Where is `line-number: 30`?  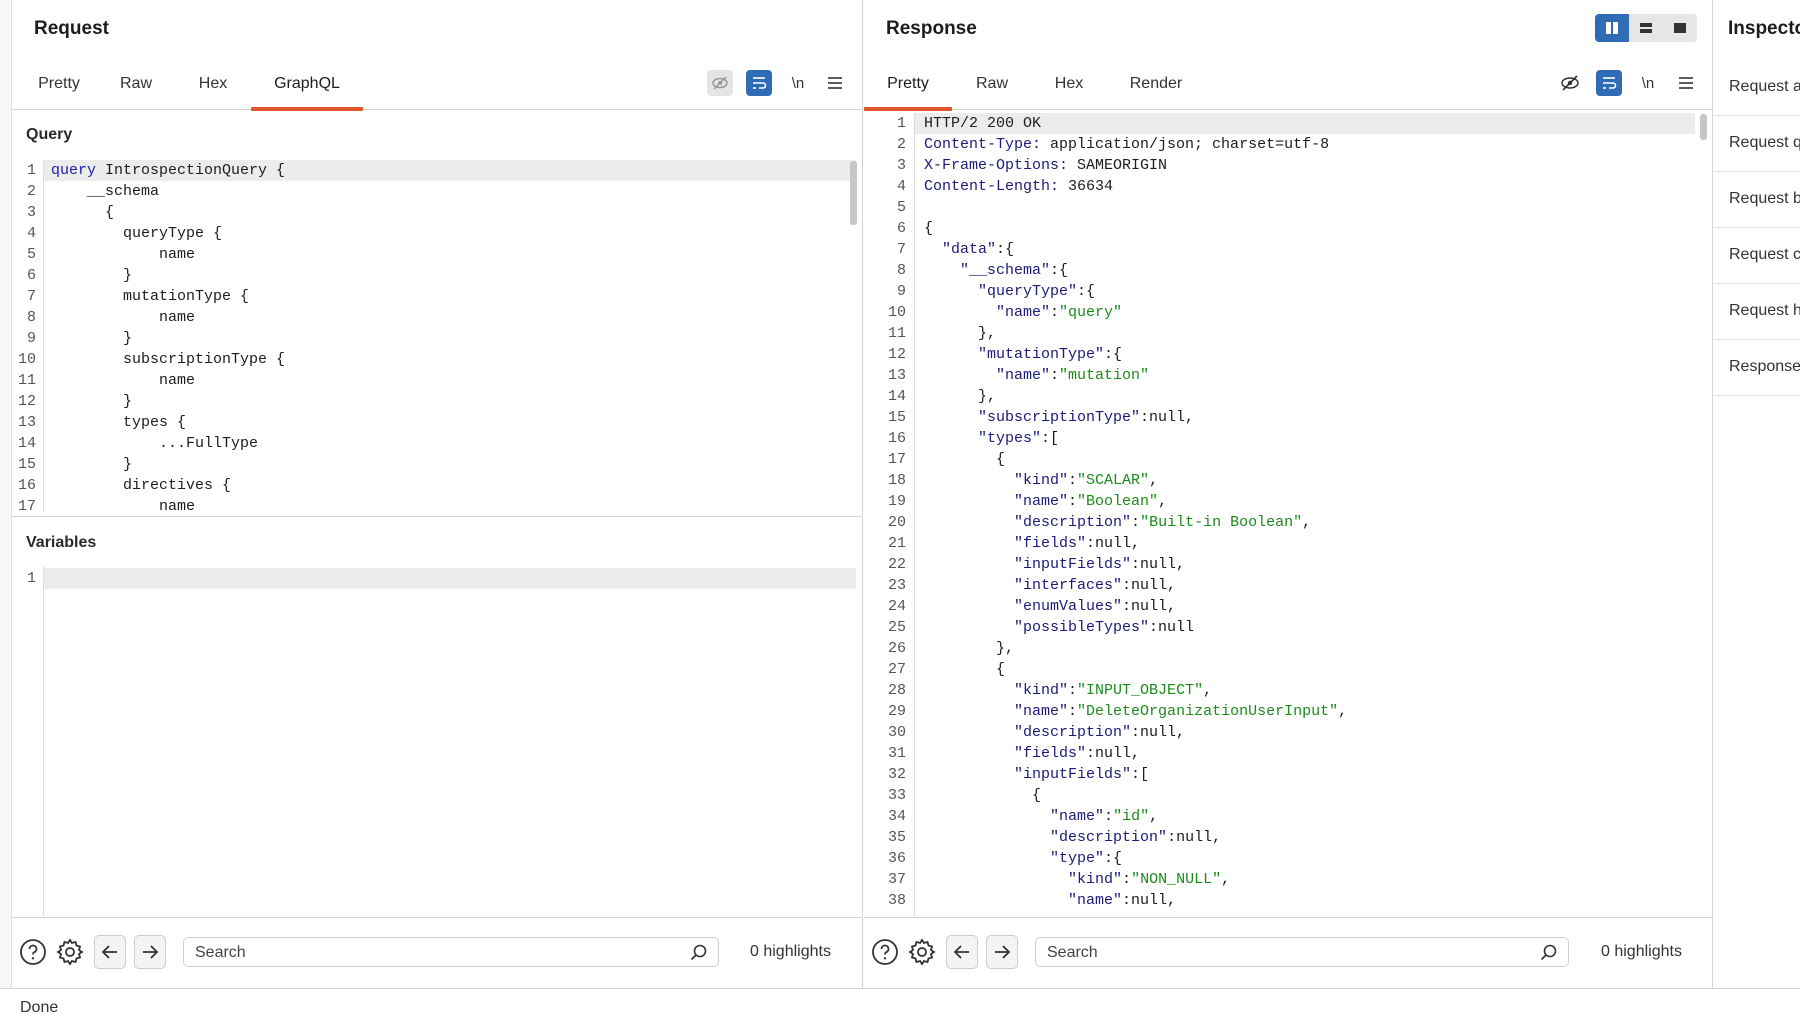 line-number: 30 is located at coordinates (896, 732).